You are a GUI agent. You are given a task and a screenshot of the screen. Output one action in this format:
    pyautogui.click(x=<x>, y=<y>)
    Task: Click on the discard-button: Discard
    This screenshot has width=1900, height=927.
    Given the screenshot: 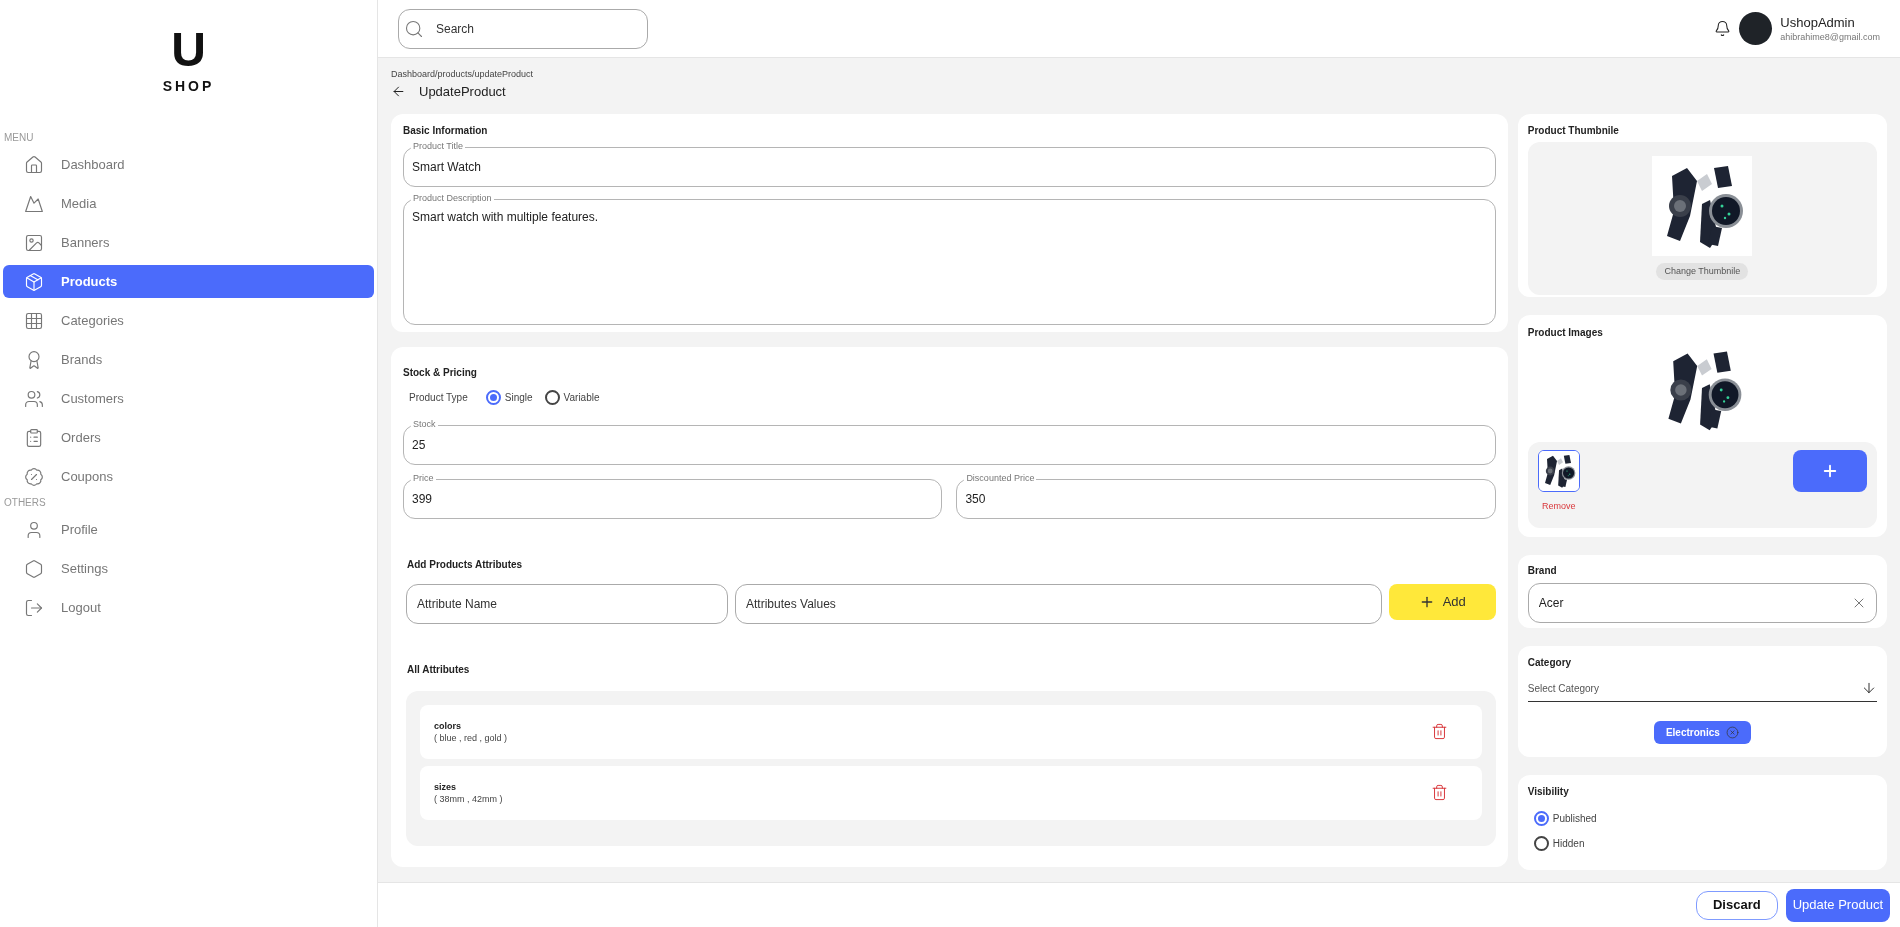 What is the action you would take?
    pyautogui.click(x=1736, y=905)
    